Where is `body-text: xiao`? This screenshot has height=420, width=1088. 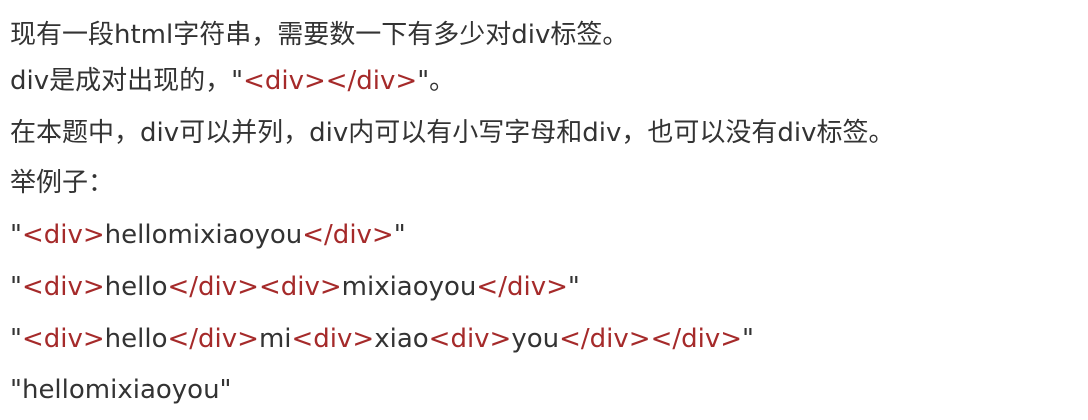
body-text: xiao is located at coordinates (401, 339).